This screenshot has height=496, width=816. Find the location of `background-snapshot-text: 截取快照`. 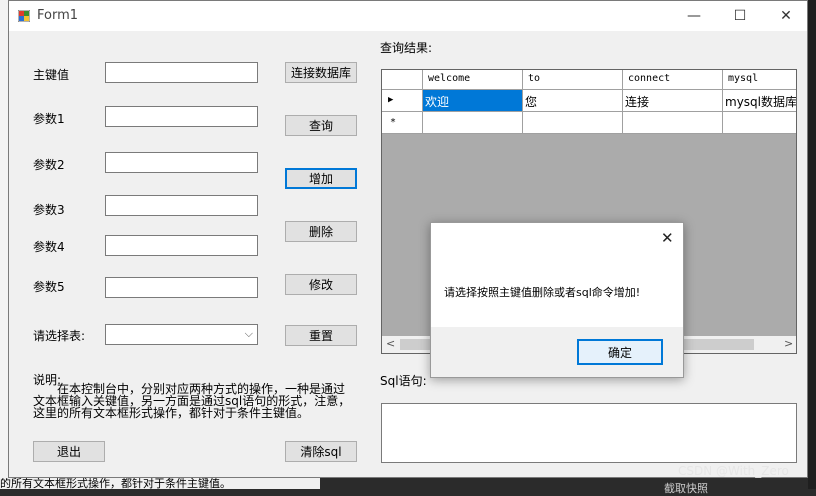

background-snapshot-text: 截取快照 is located at coordinates (686, 488).